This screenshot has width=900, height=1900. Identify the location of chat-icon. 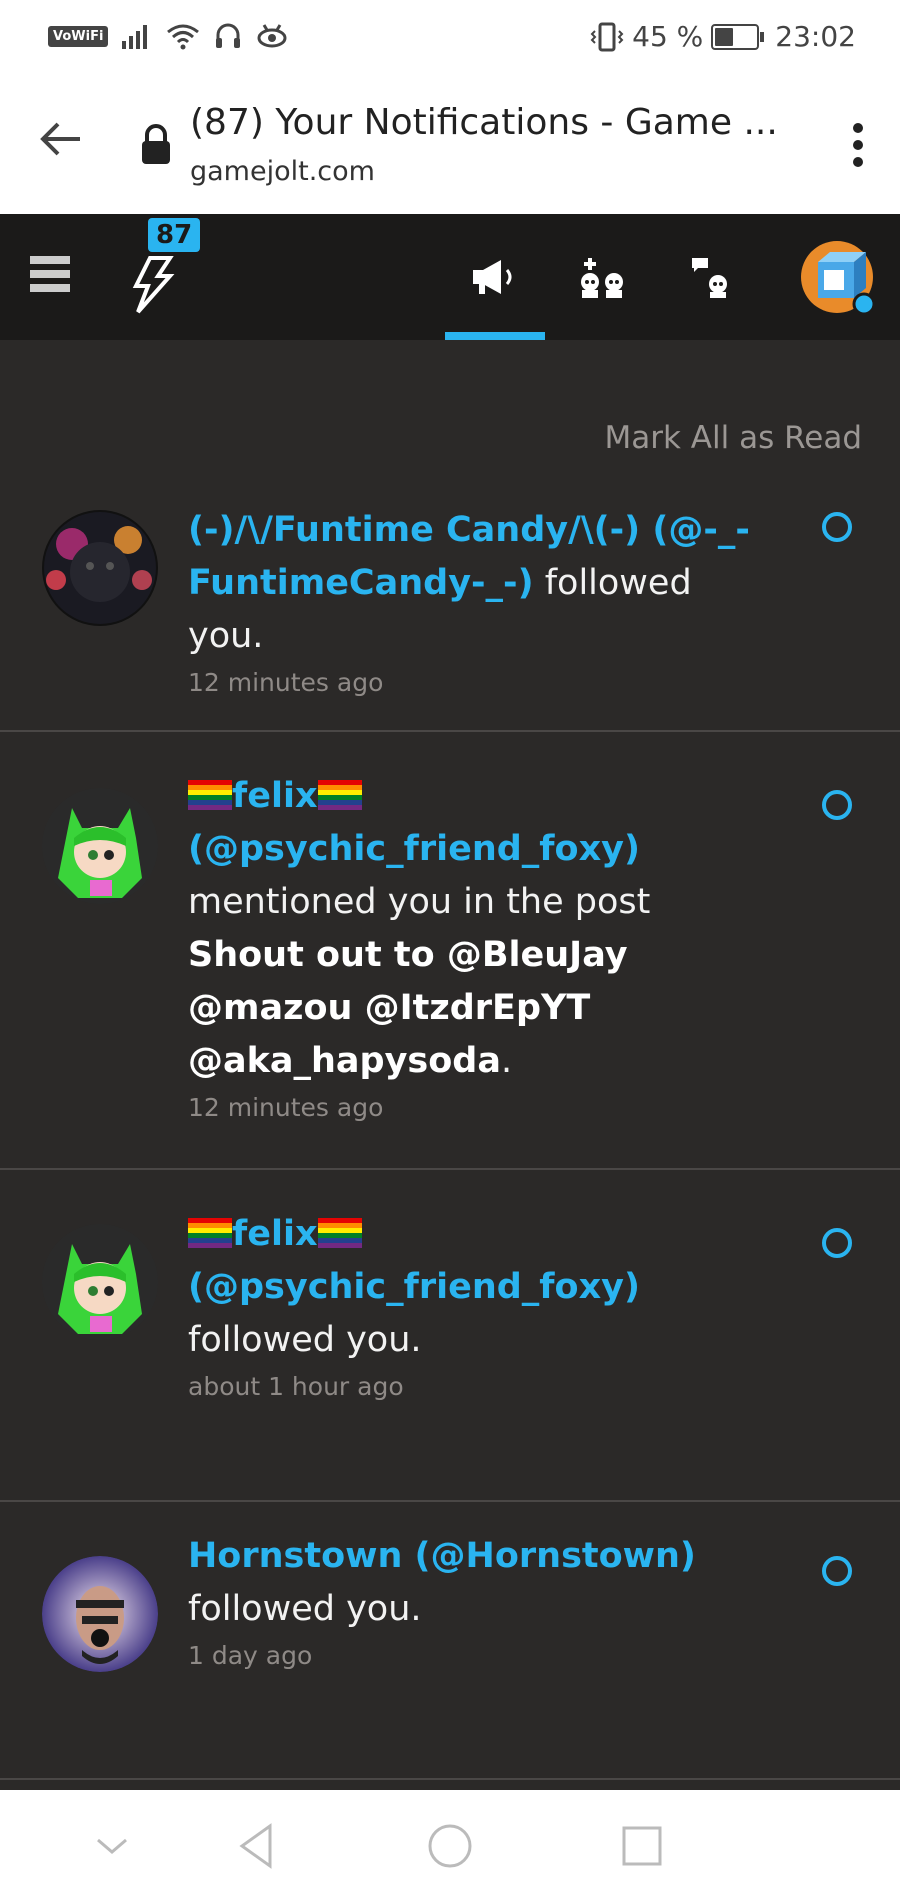
(718, 277).